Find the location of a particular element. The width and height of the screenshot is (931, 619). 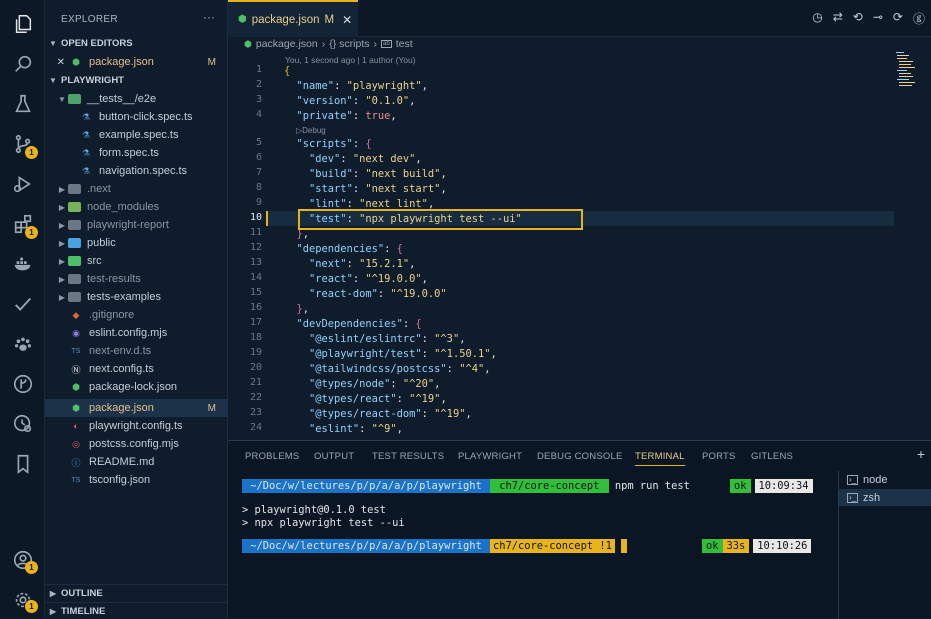

bookmark-icon is located at coordinates (22, 464).